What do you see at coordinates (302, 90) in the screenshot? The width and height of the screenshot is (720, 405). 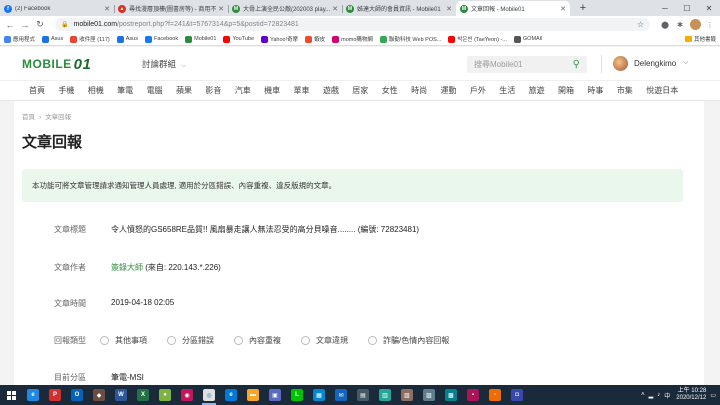 I see `category-nav-item: 單車` at bounding box center [302, 90].